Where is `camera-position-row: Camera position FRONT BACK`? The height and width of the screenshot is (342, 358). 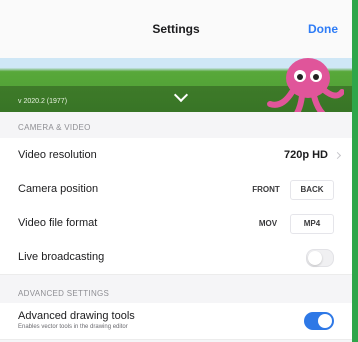
camera-position-row: Camera position FRONT BACK is located at coordinates (176, 189).